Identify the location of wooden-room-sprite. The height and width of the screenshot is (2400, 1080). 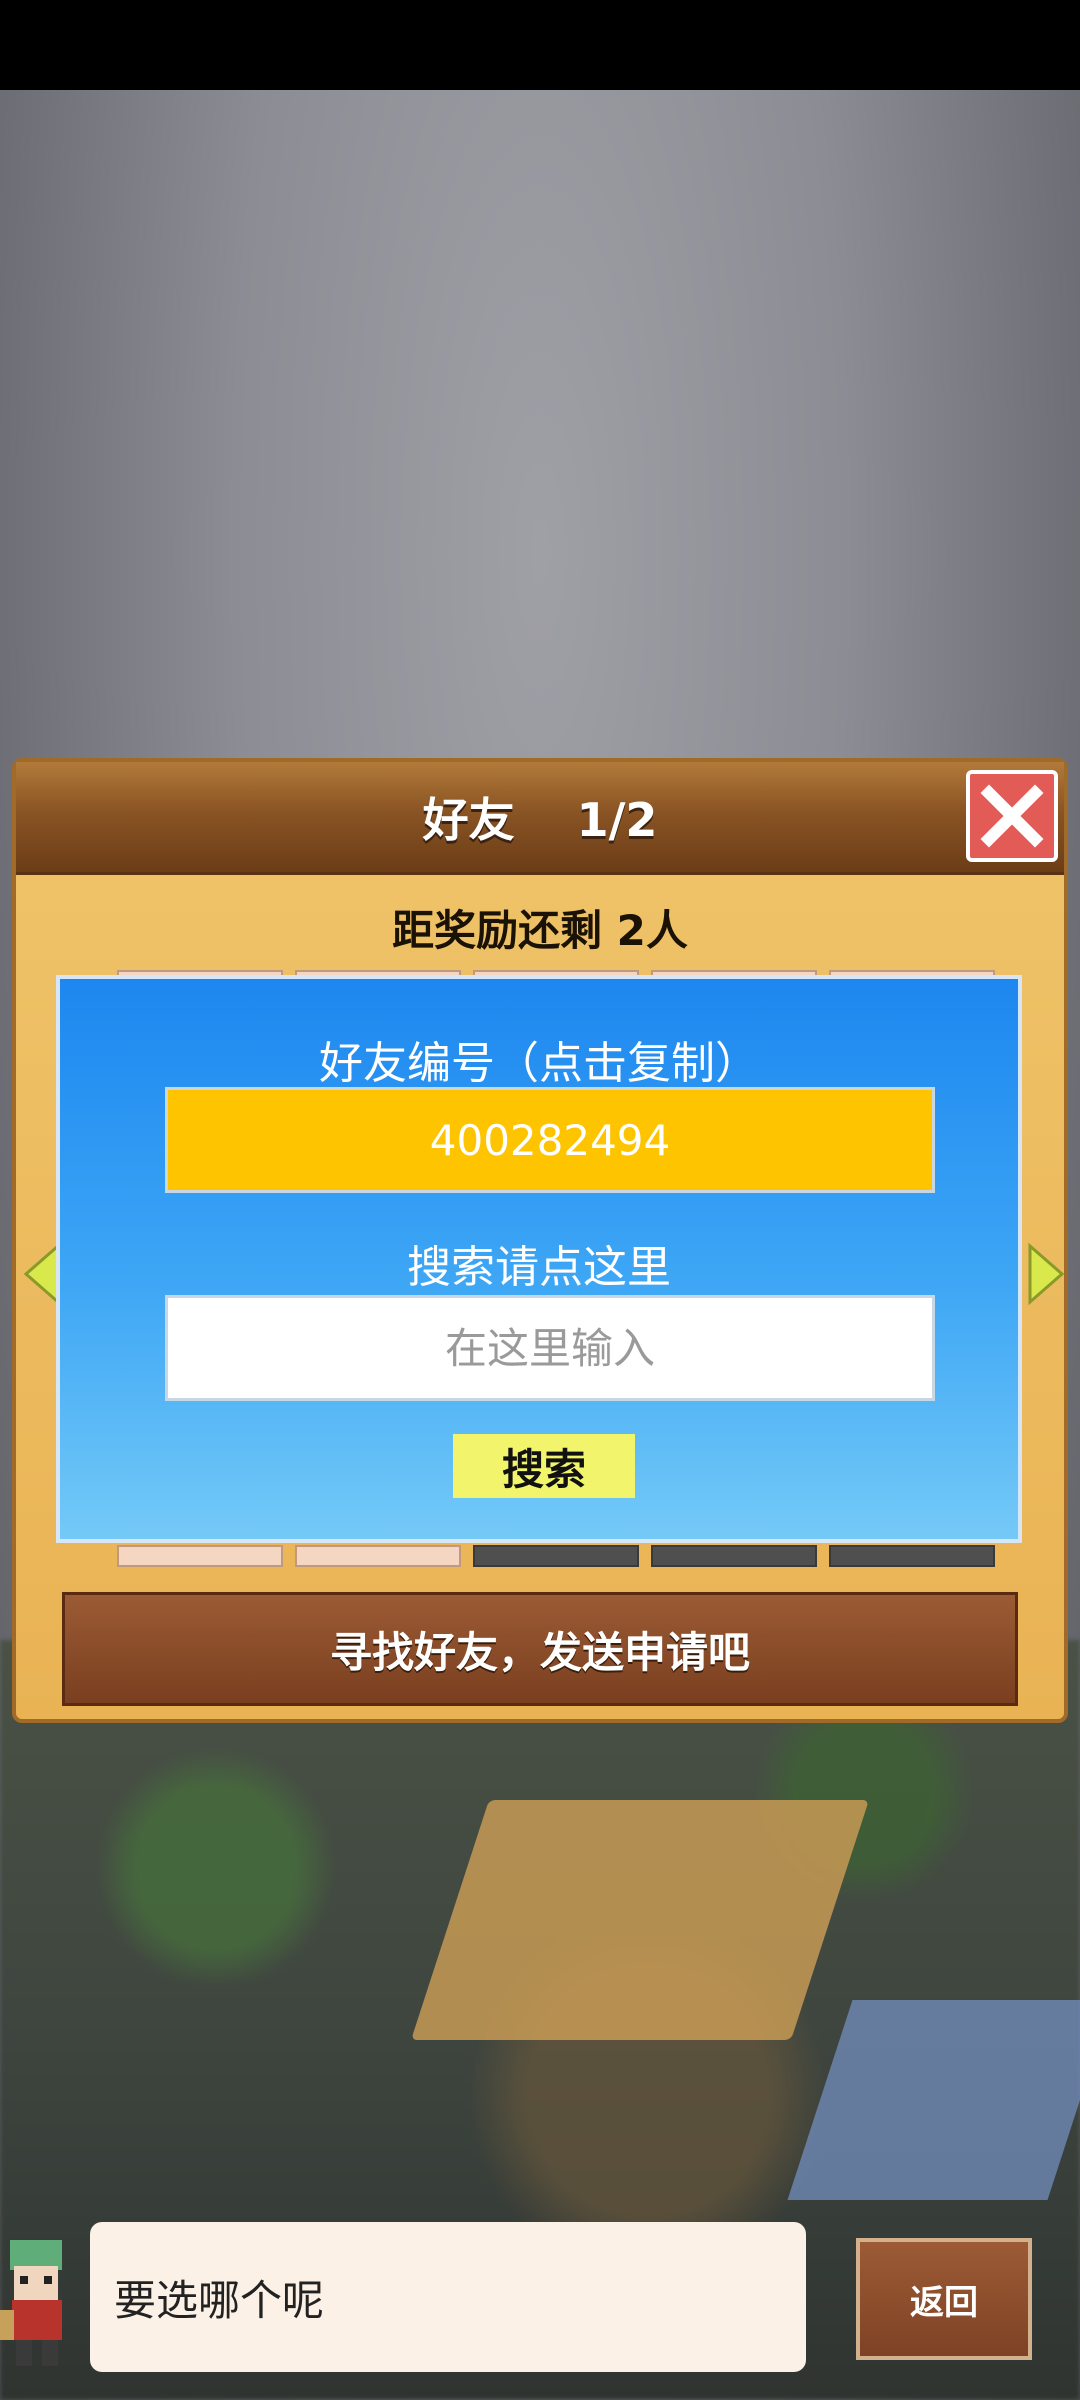
(640, 1920).